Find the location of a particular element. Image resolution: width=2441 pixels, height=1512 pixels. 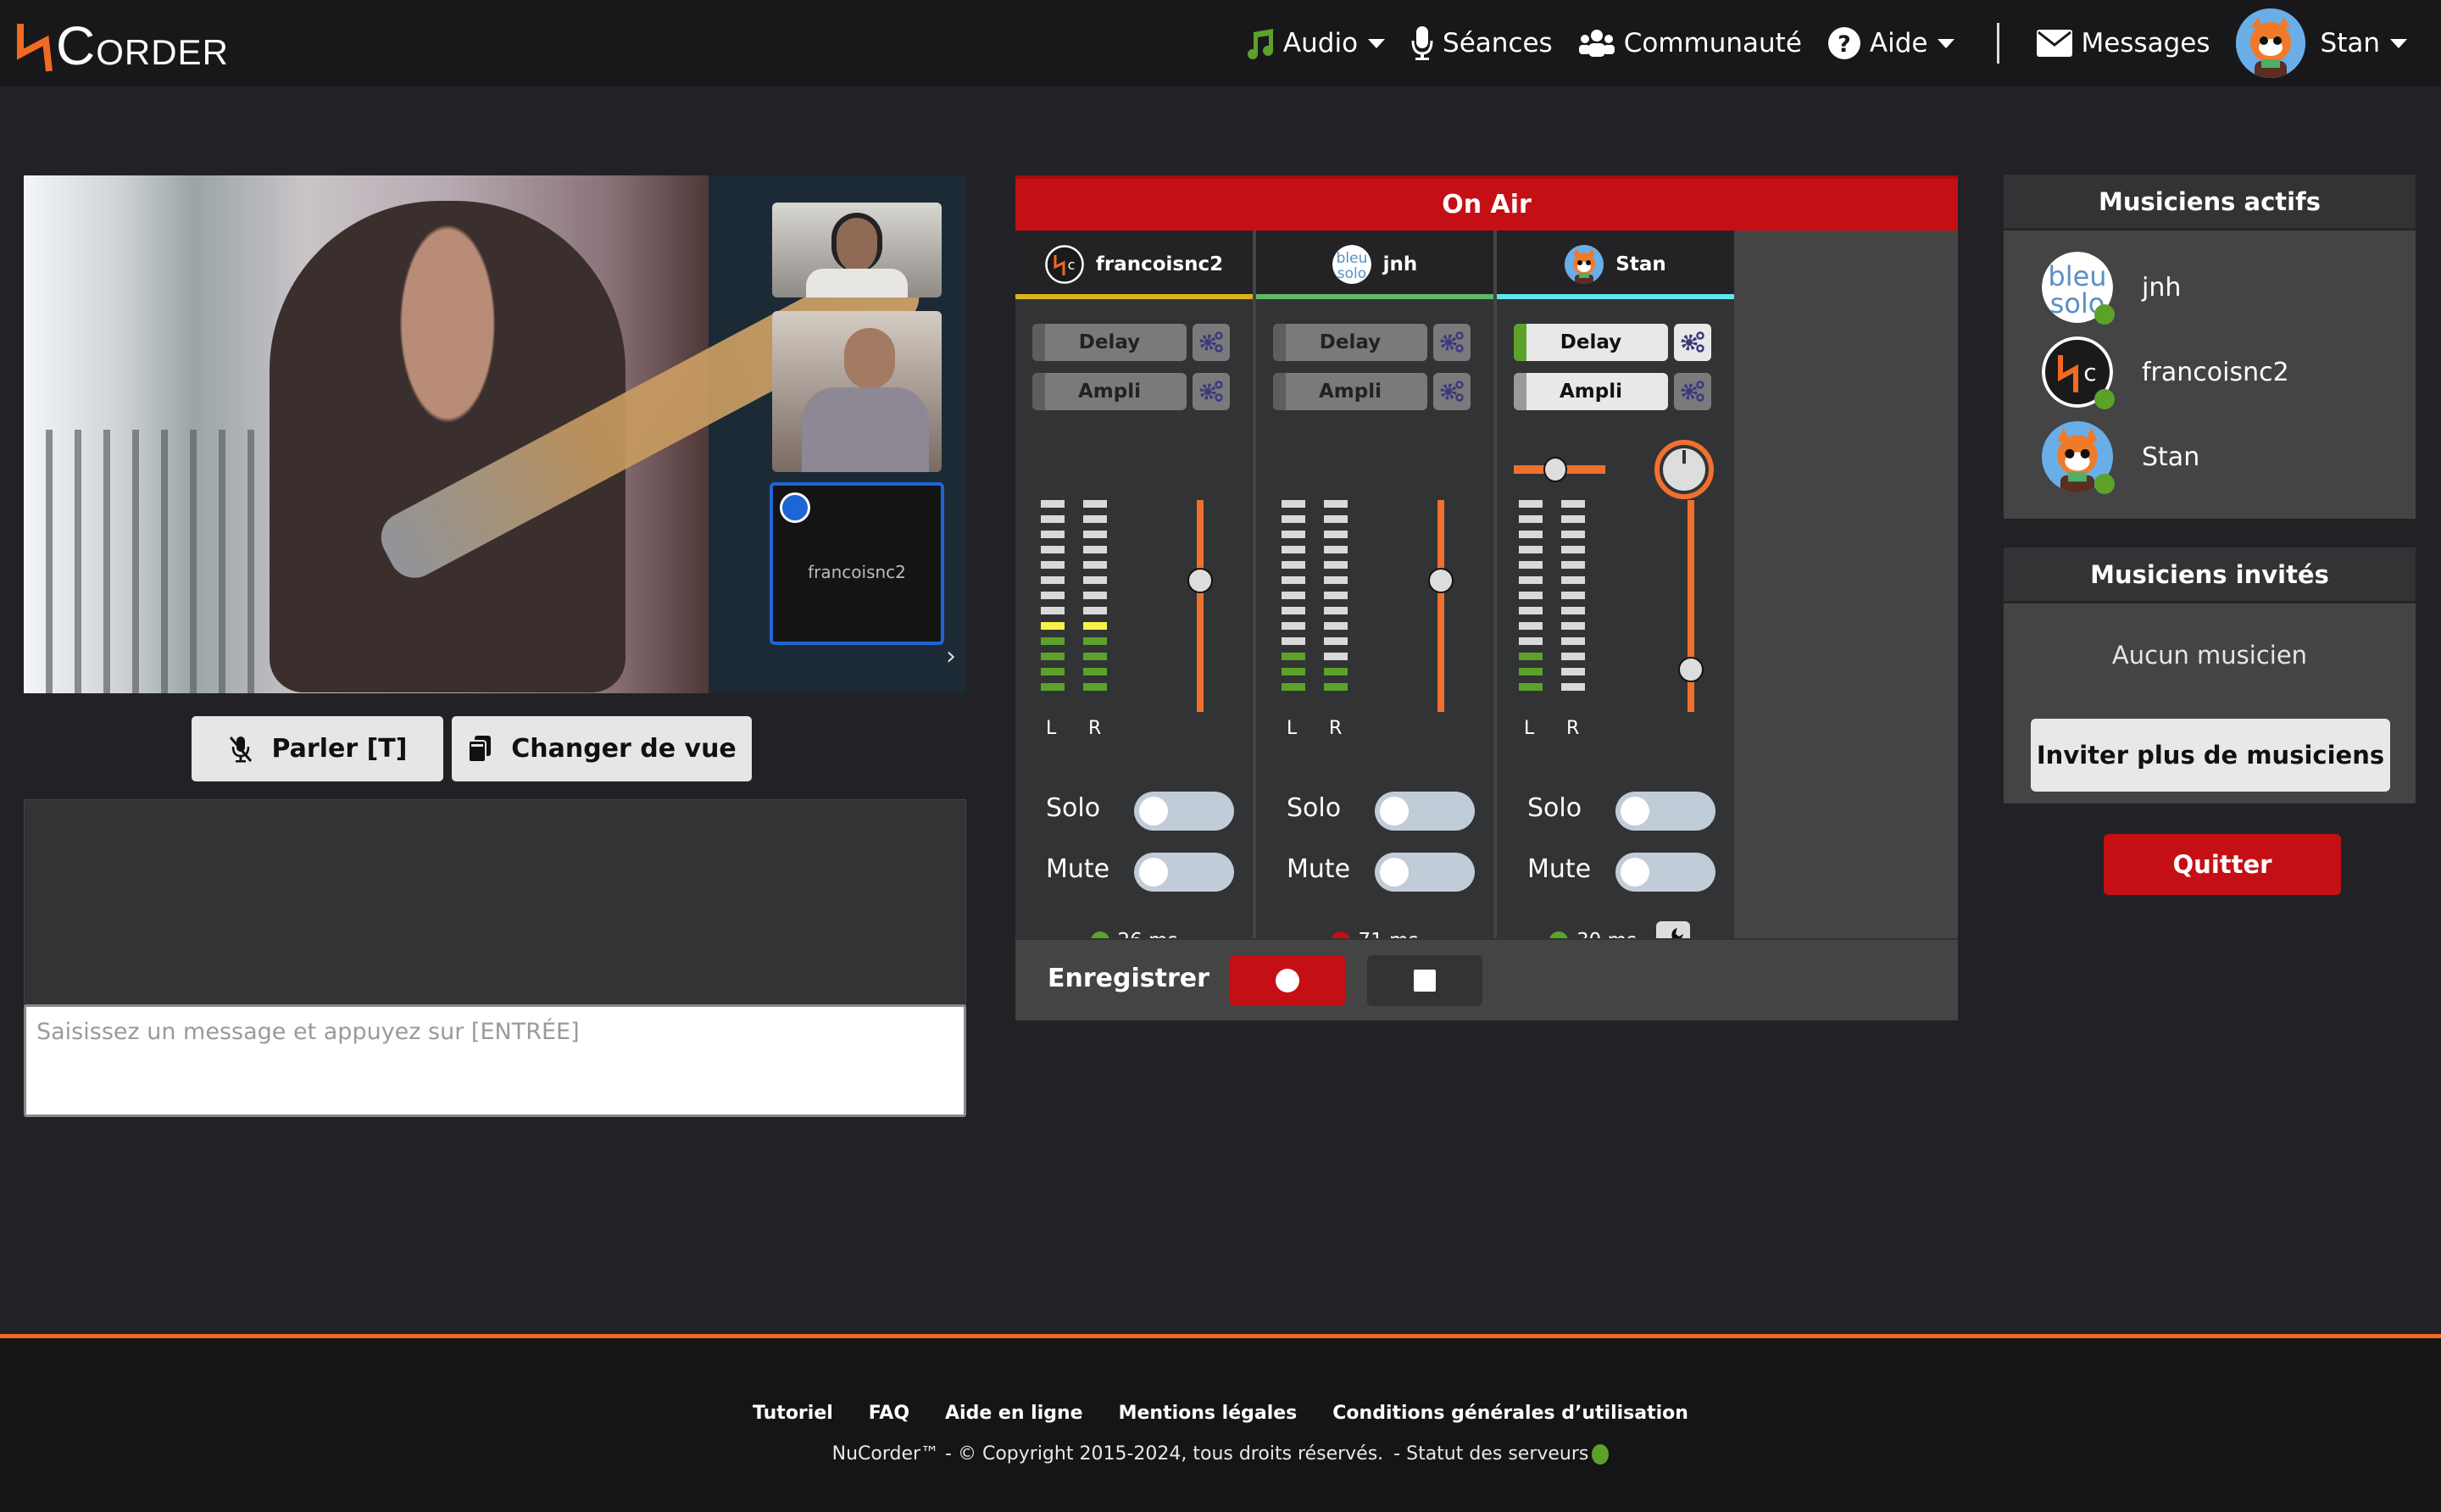

record-start-button is located at coordinates (1287, 981).